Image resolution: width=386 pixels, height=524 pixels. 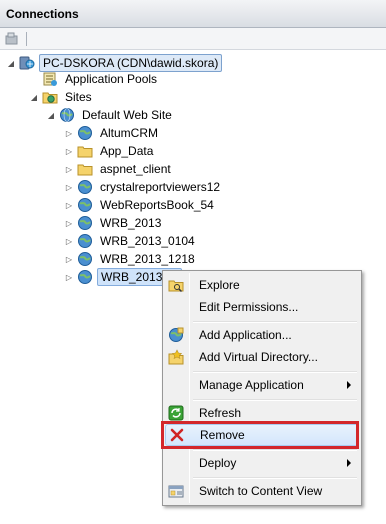 I want to click on default-web-site-label: Default Web Site, so click(x=127, y=115).